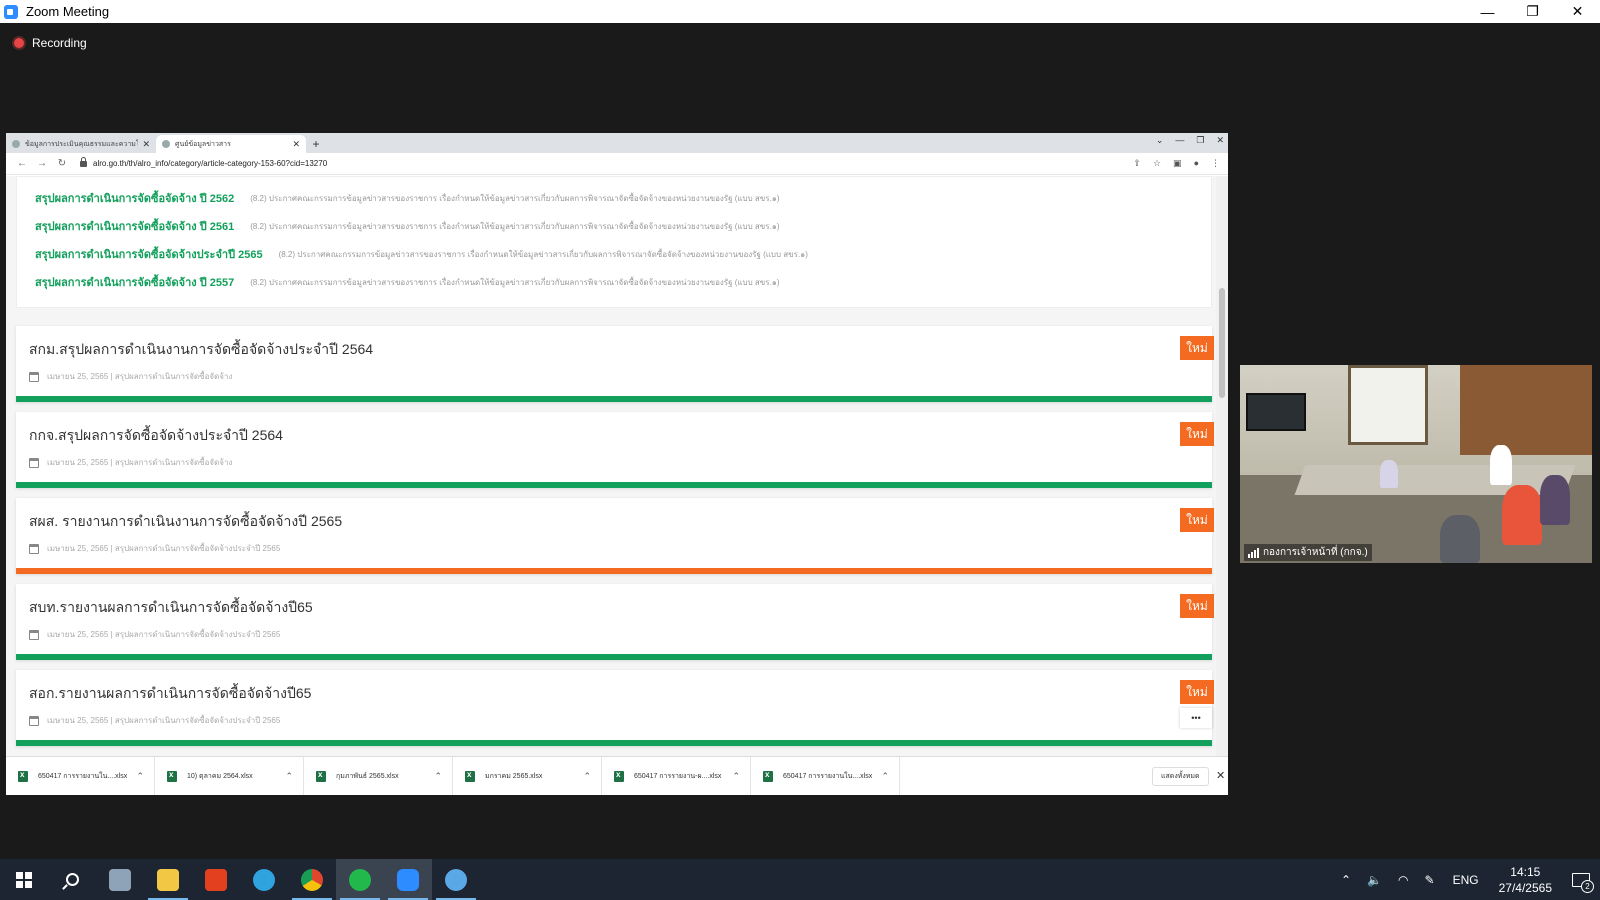 The height and width of the screenshot is (900, 1600). Describe the element at coordinates (1374, 880) in the screenshot. I see `volume-icon: 🔈` at that location.